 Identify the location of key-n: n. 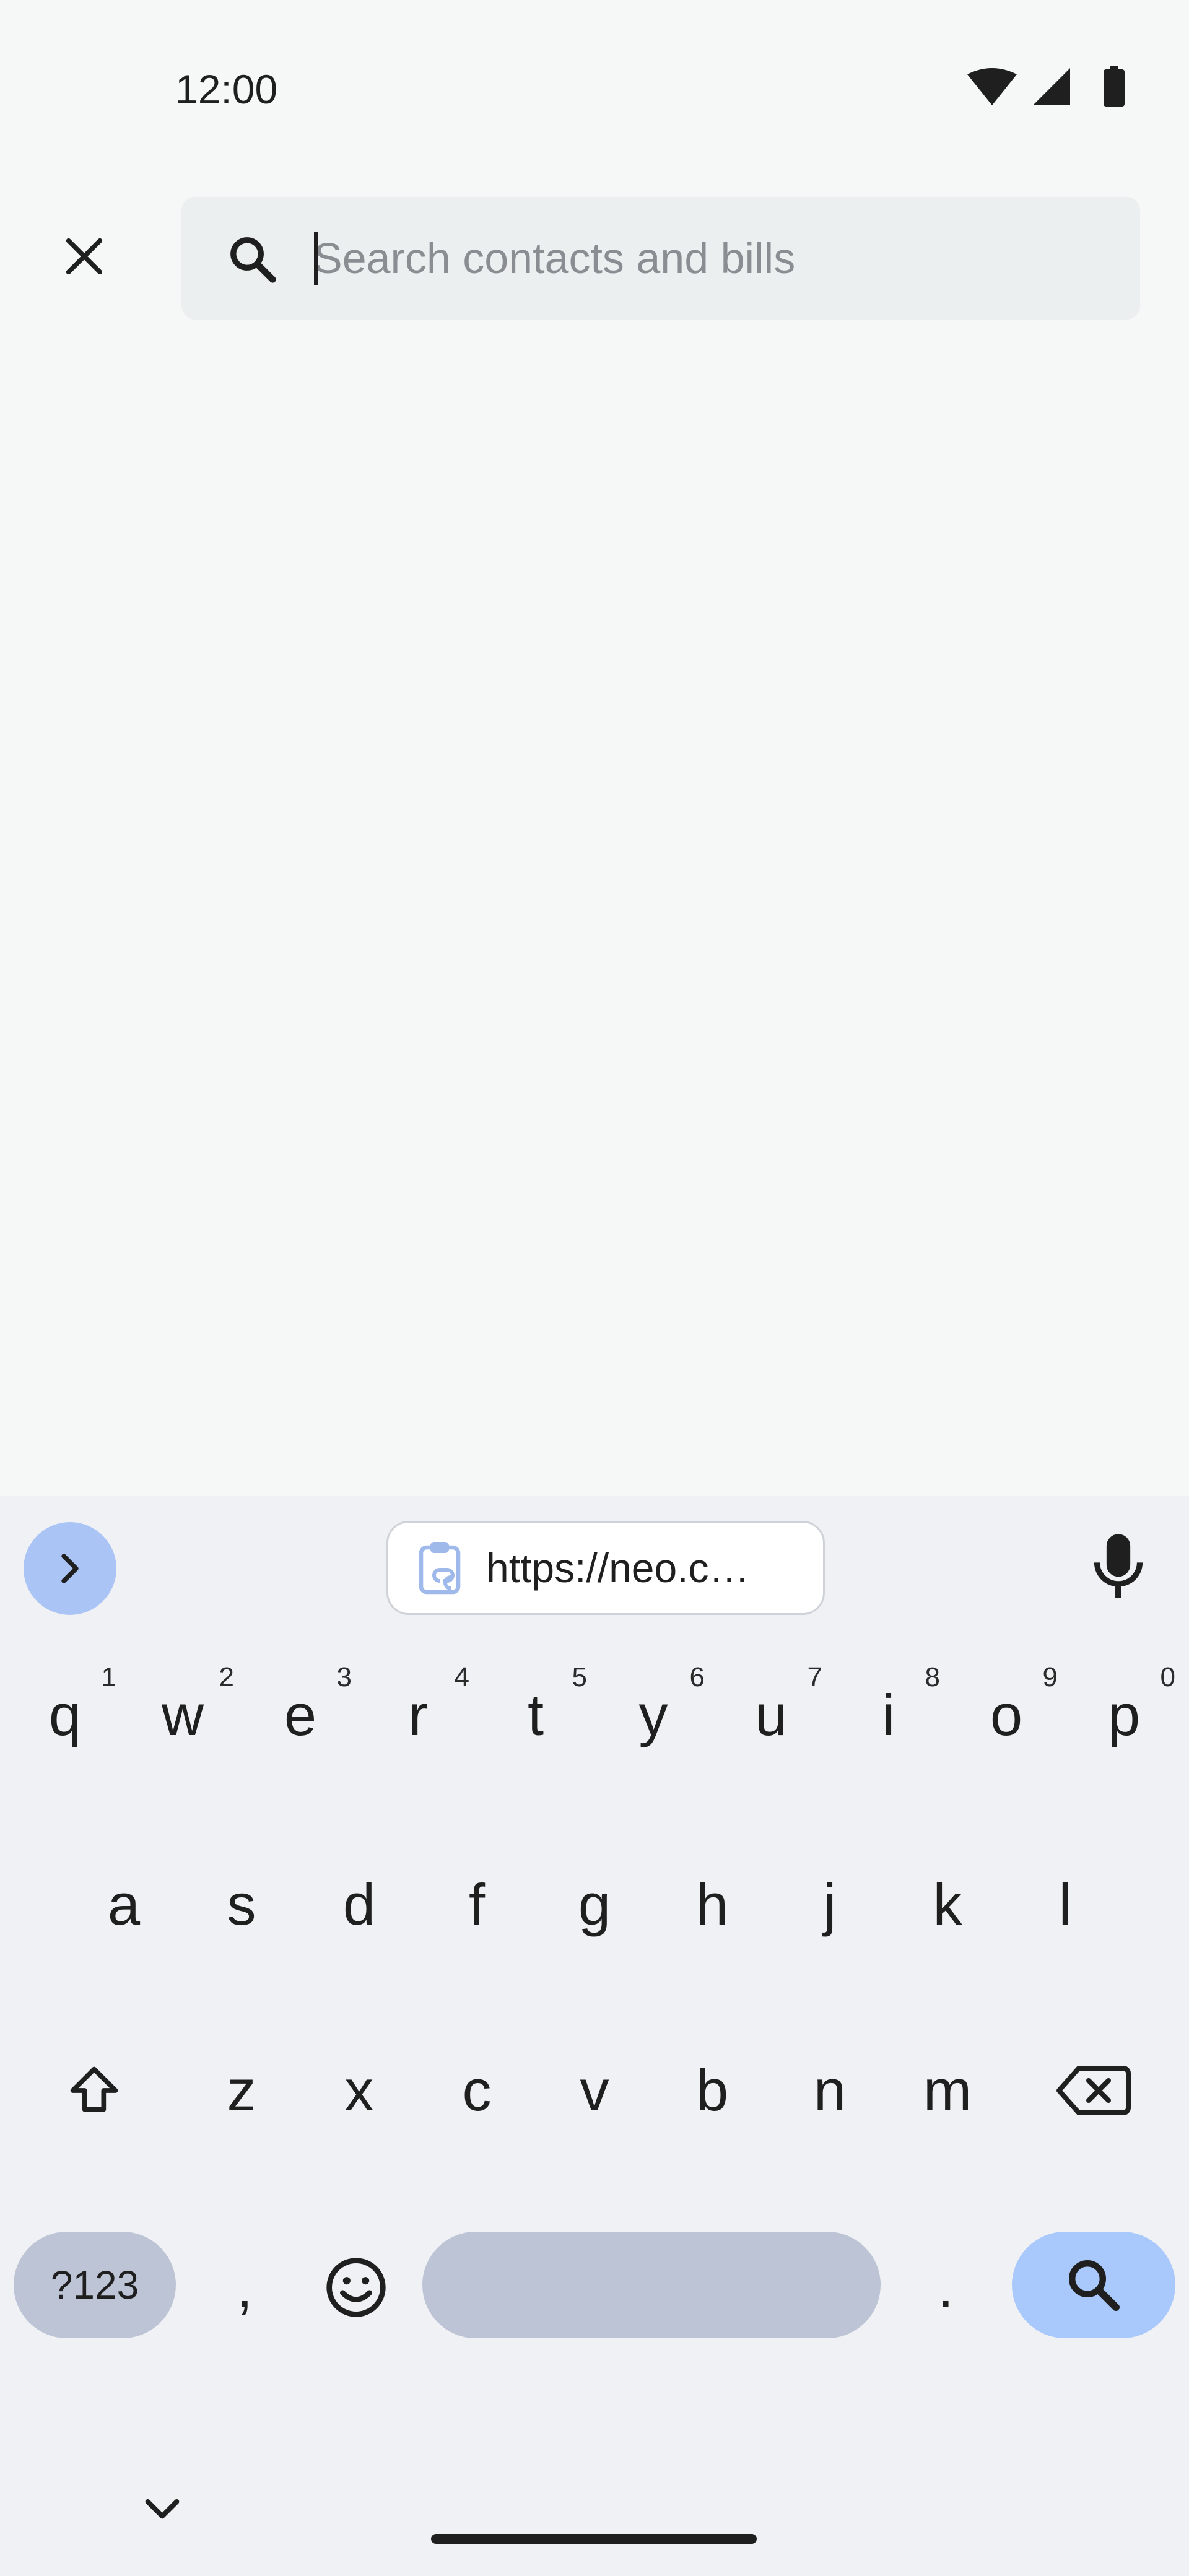
(830, 2090).